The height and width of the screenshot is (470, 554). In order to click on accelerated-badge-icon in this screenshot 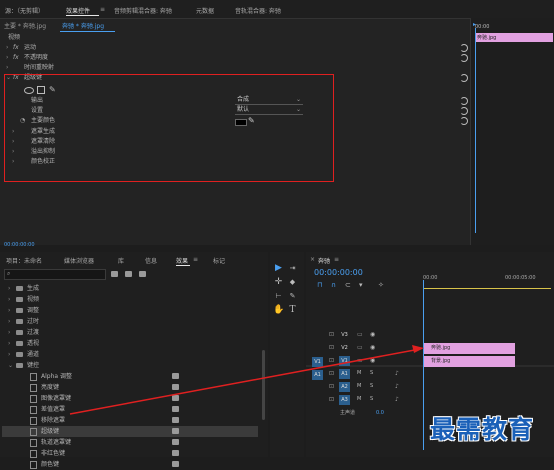, I will do `click(175, 464)`.